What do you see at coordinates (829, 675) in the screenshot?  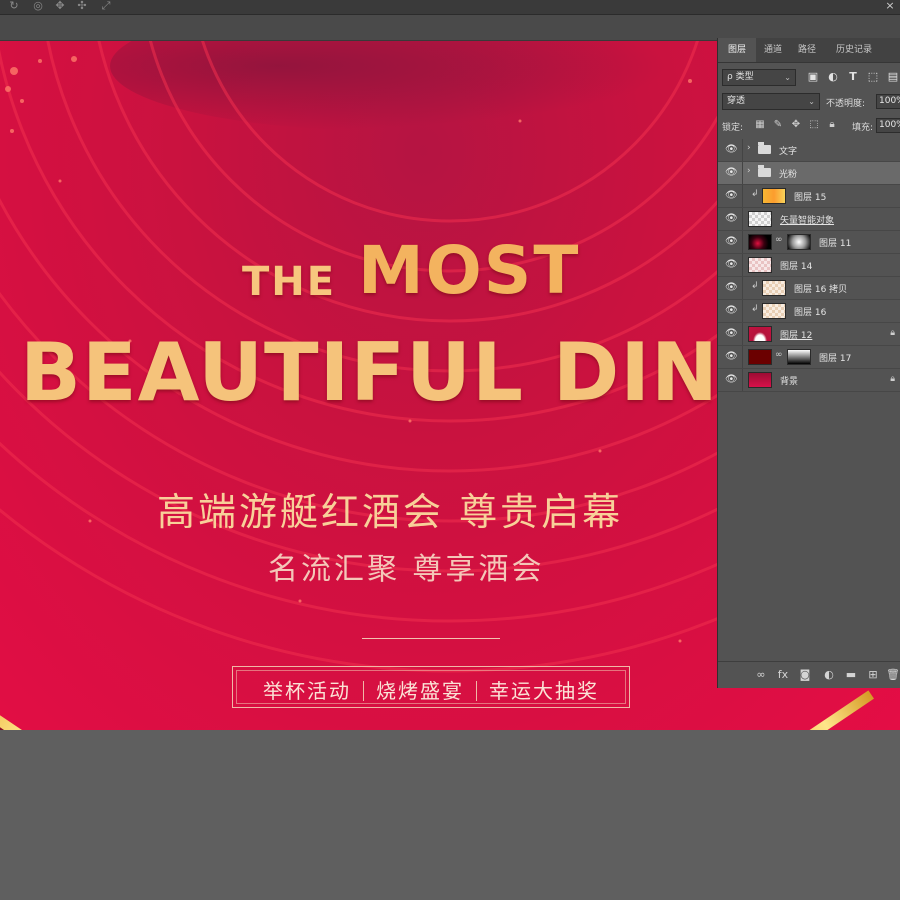 I see `adjustment-layer-icon: ◐` at bounding box center [829, 675].